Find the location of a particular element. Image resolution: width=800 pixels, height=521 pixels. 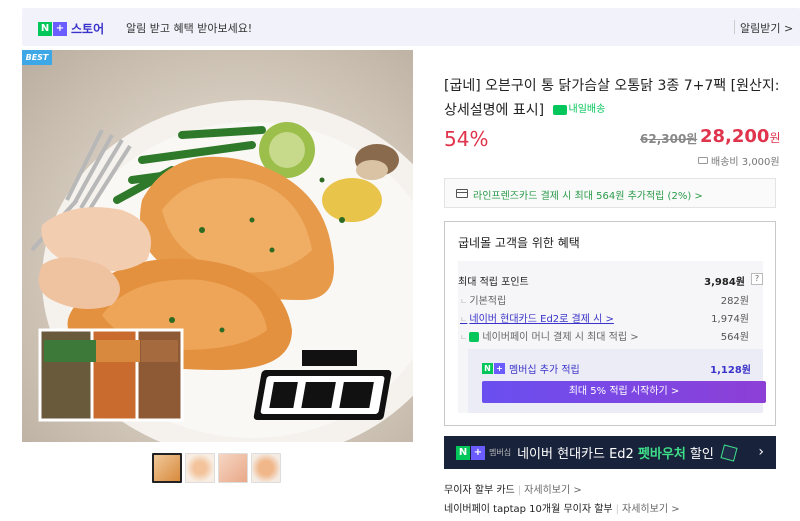

points-row-hyundai-card: 네이버 현대카드 Ed2로 결제 시 > 1,974원 is located at coordinates (610, 318).